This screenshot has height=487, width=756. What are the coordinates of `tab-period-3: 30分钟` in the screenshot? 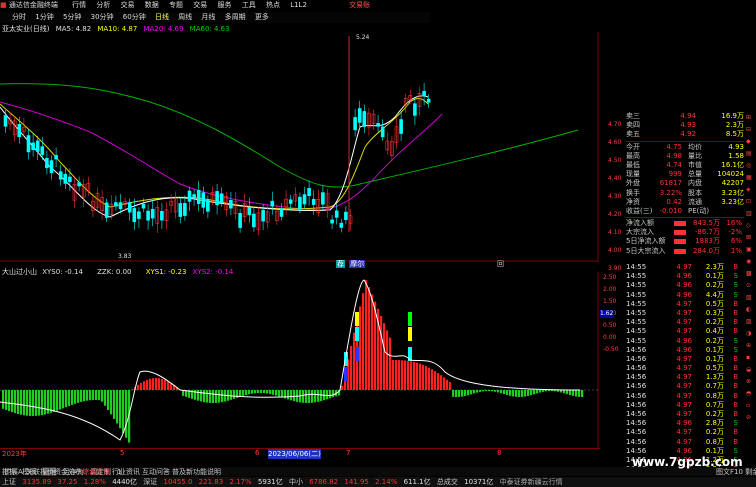 It's located at (102, 17).